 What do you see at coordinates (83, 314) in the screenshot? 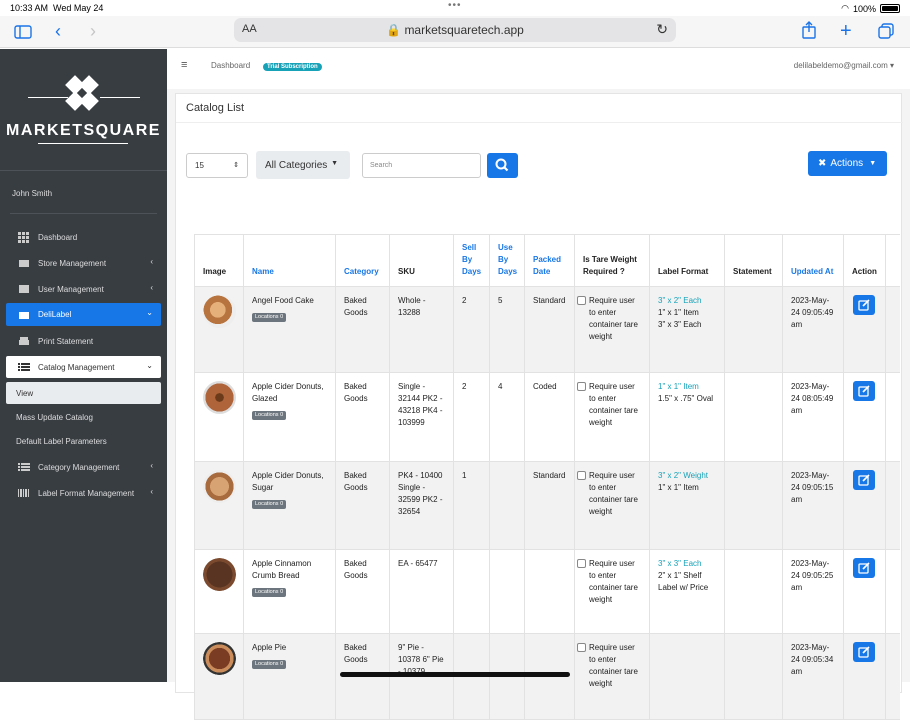
I see `sidebar-item-delilabel: DeliLabel ⌄` at bounding box center [83, 314].